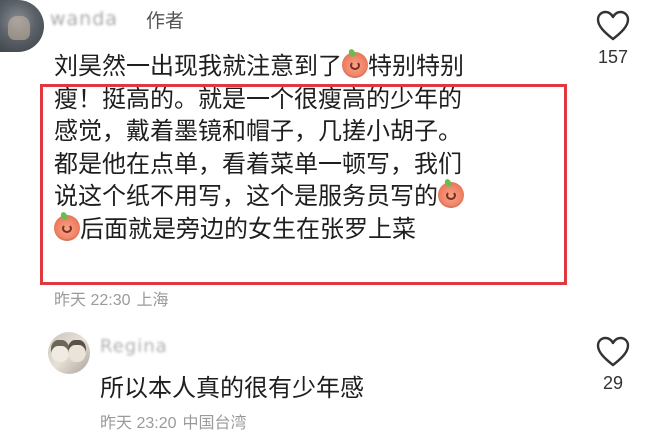 The image size is (660, 439). Describe the element at coordinates (258, 98) in the screenshot. I see `comment-line: 瘦！挺高的。就是一个很瘦高的少年的` at that location.